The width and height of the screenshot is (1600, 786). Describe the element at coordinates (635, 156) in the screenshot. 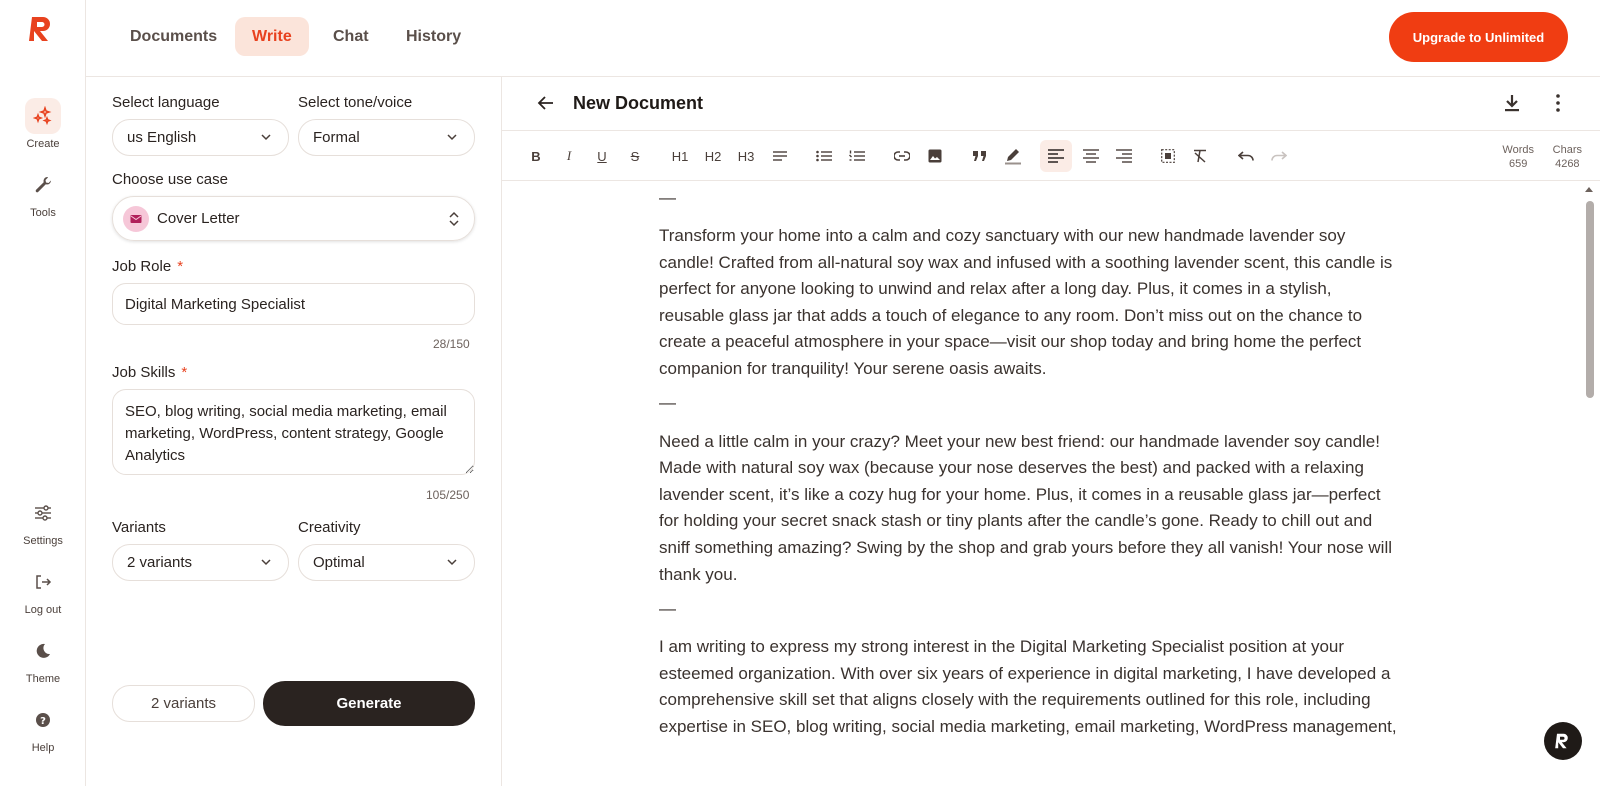

I see `strikethrough-button: S` at that location.